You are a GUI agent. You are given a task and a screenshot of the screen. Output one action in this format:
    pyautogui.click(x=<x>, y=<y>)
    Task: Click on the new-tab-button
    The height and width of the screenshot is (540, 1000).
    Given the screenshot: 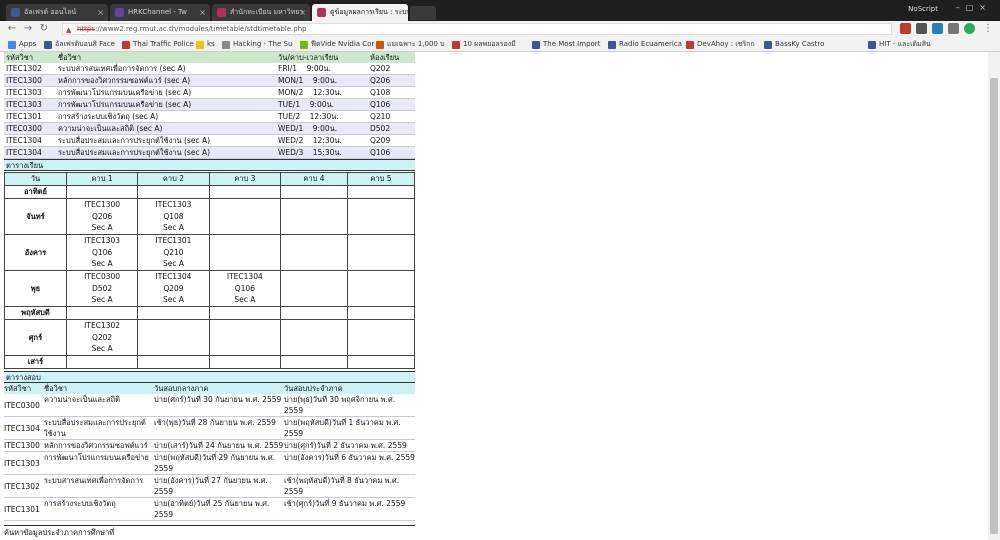 What is the action you would take?
    pyautogui.click(x=423, y=13)
    